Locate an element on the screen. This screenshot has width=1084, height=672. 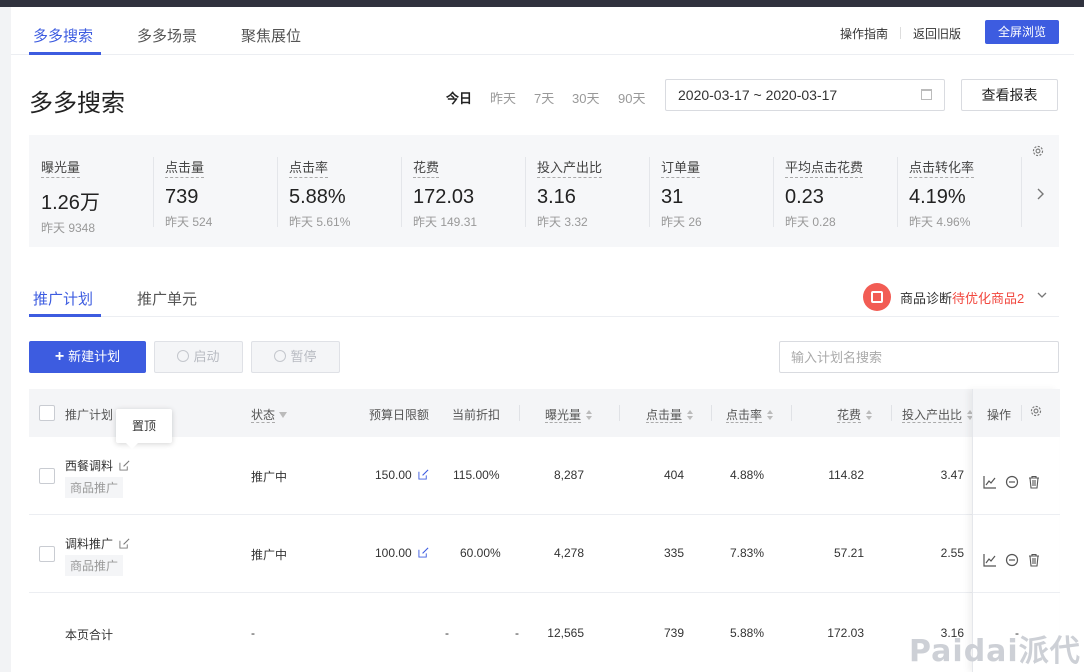
plan-budget: 150.00 is located at coordinates (402, 475).